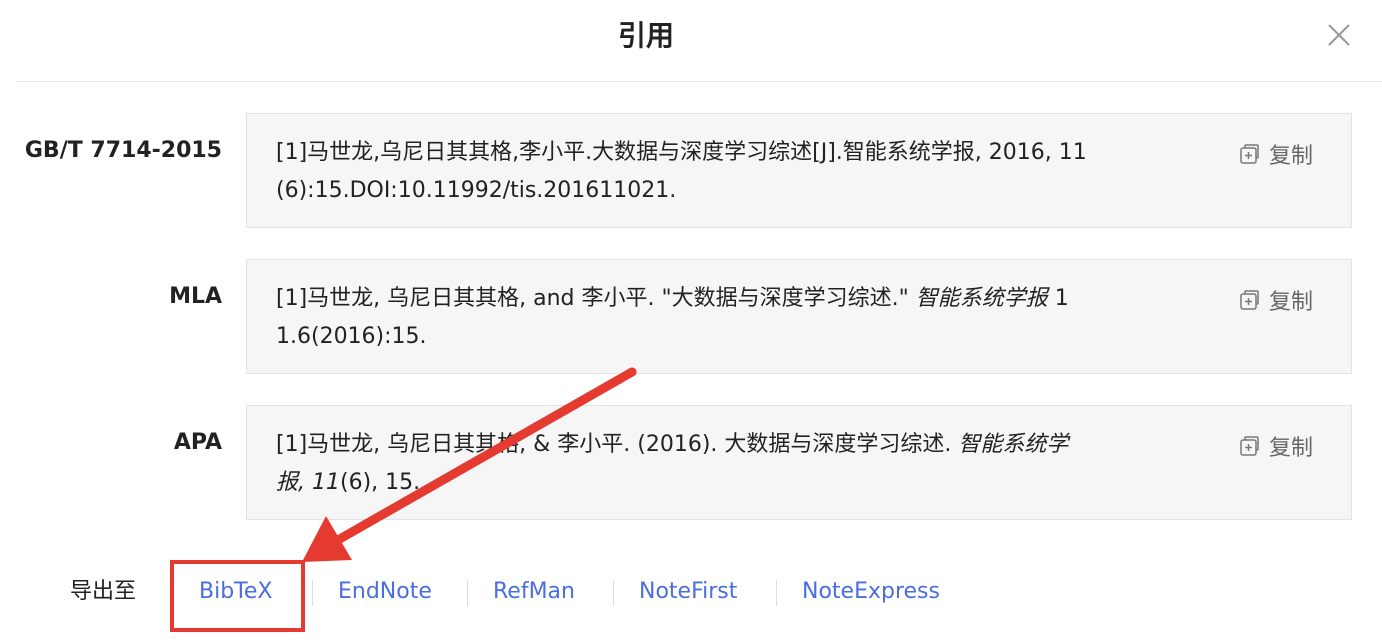 The image size is (1382, 644). What do you see at coordinates (645, 35) in the screenshot?
I see `dialog-title: 引用` at bounding box center [645, 35].